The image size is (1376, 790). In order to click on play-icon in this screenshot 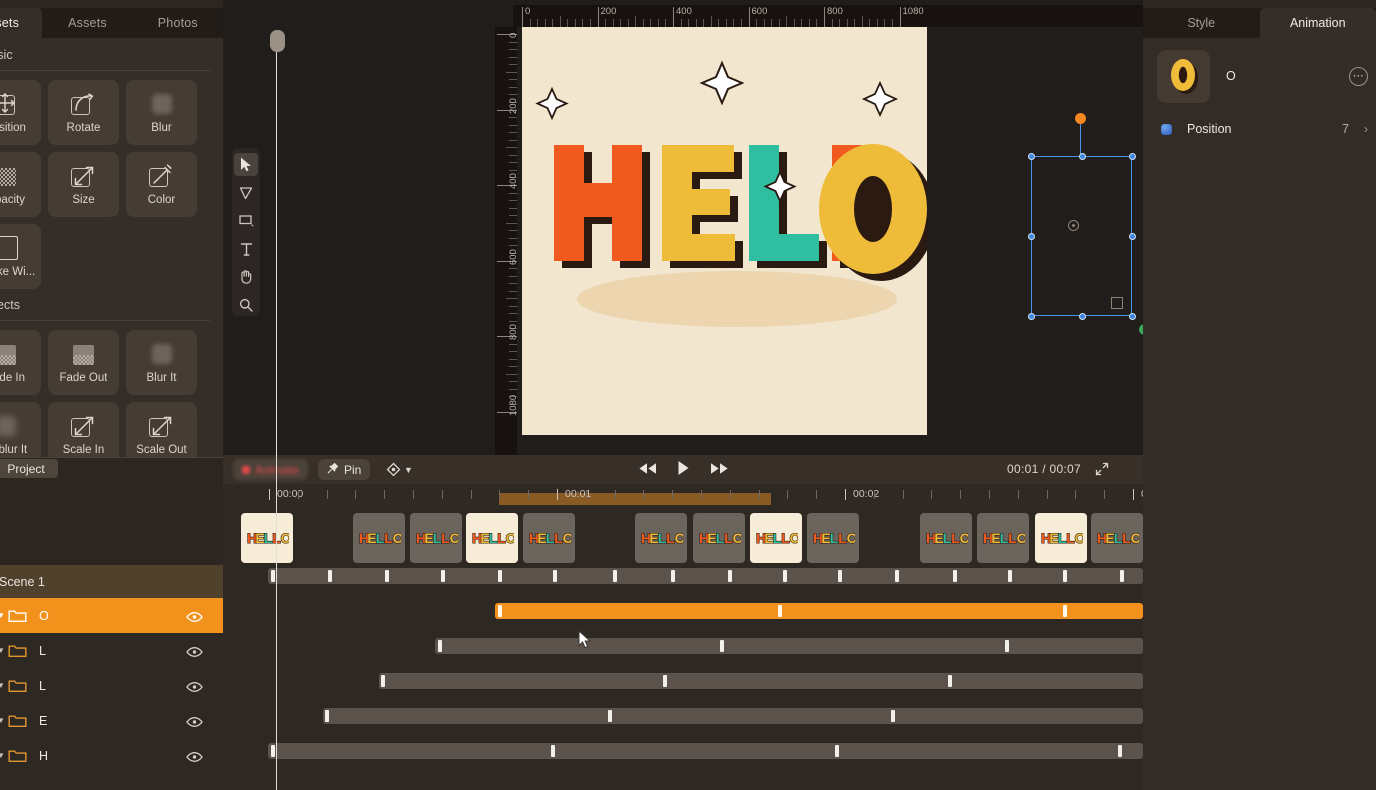, I will do `click(683, 470)`.